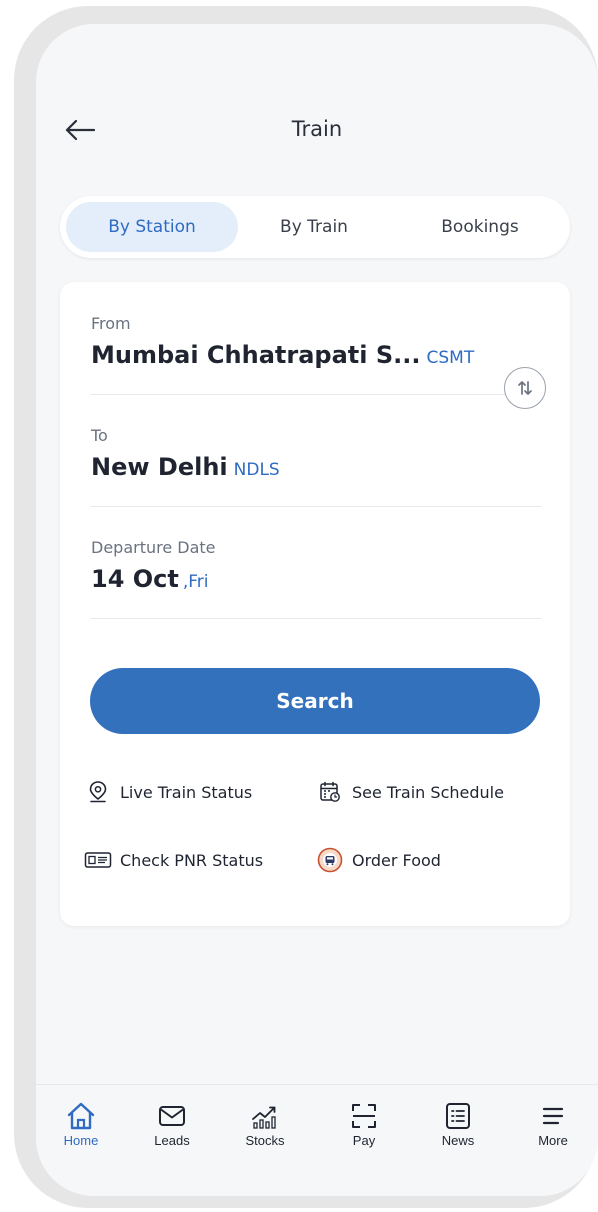 The width and height of the screenshot is (598, 1212). I want to click on nav-label: News, so click(458, 1140).